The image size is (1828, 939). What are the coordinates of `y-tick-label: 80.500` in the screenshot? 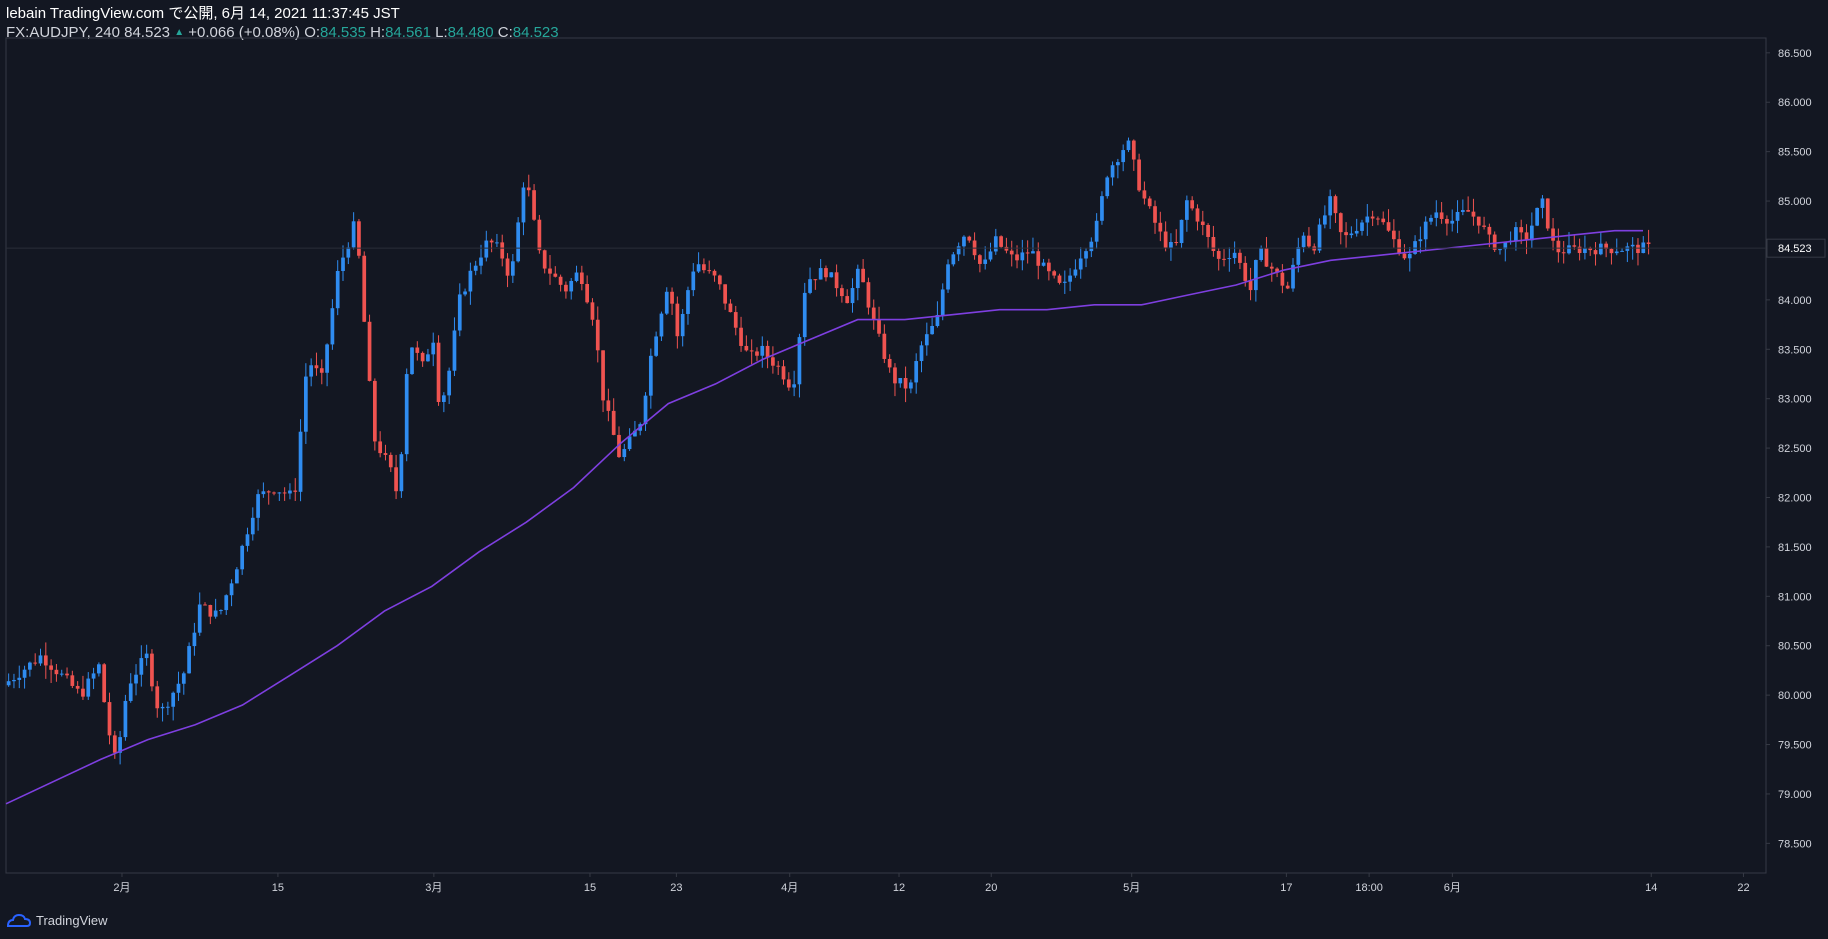 It's located at (1795, 647).